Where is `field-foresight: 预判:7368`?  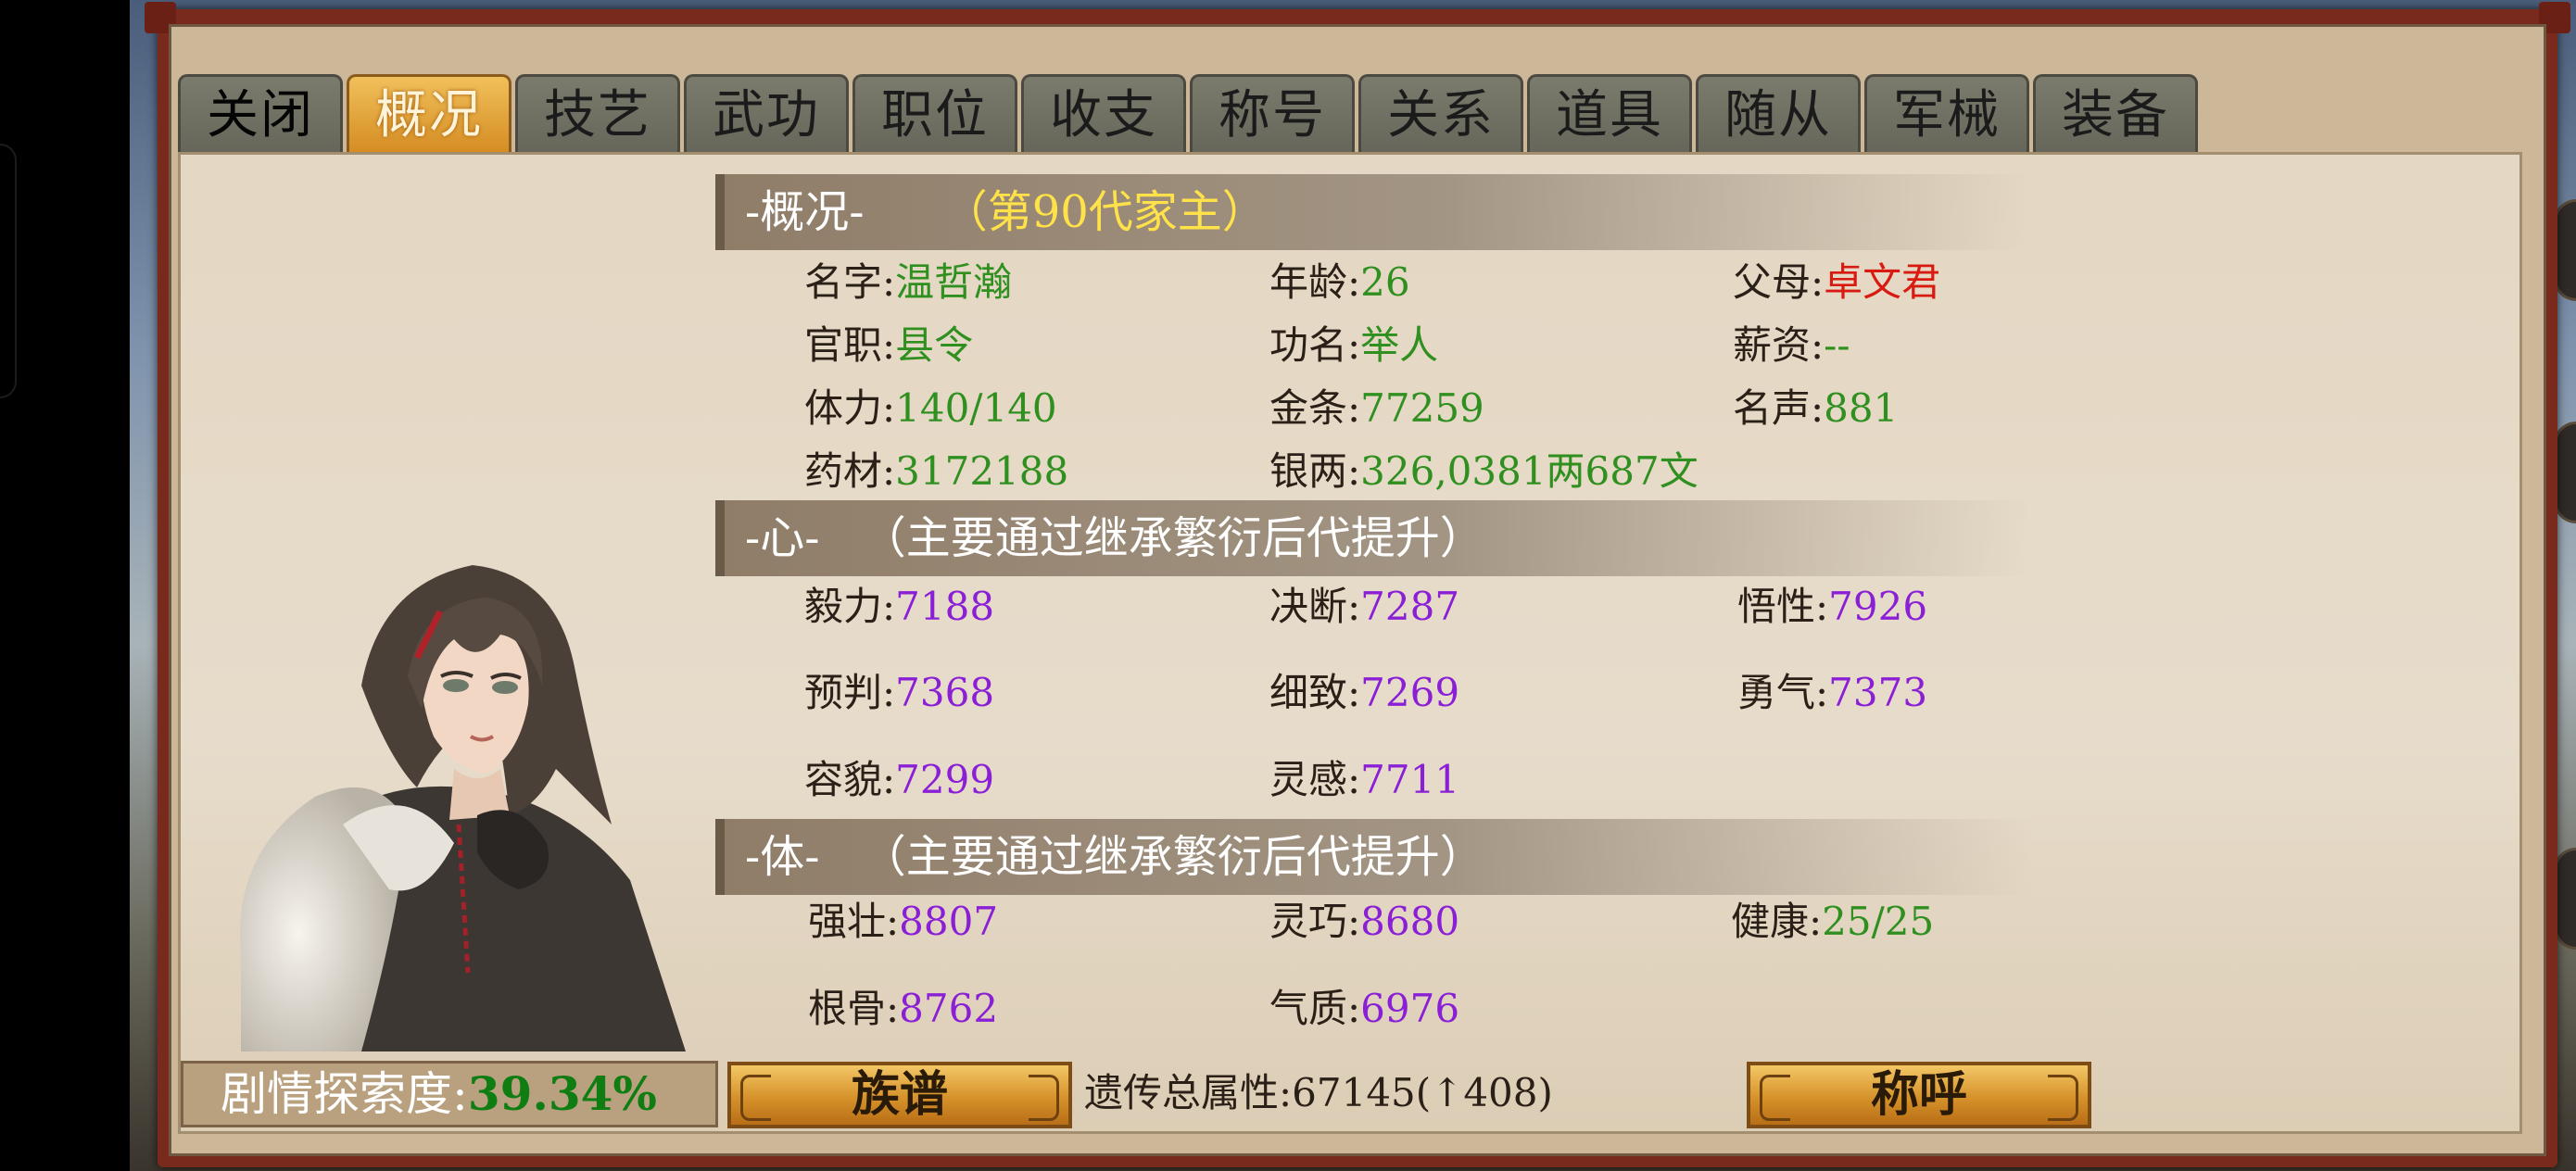 field-foresight: 预判:7368 is located at coordinates (900, 693).